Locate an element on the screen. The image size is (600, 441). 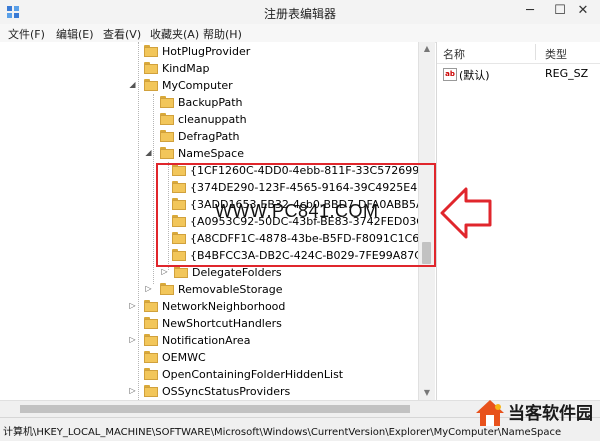
string-value-icon: ab is located at coordinates (450, 74).